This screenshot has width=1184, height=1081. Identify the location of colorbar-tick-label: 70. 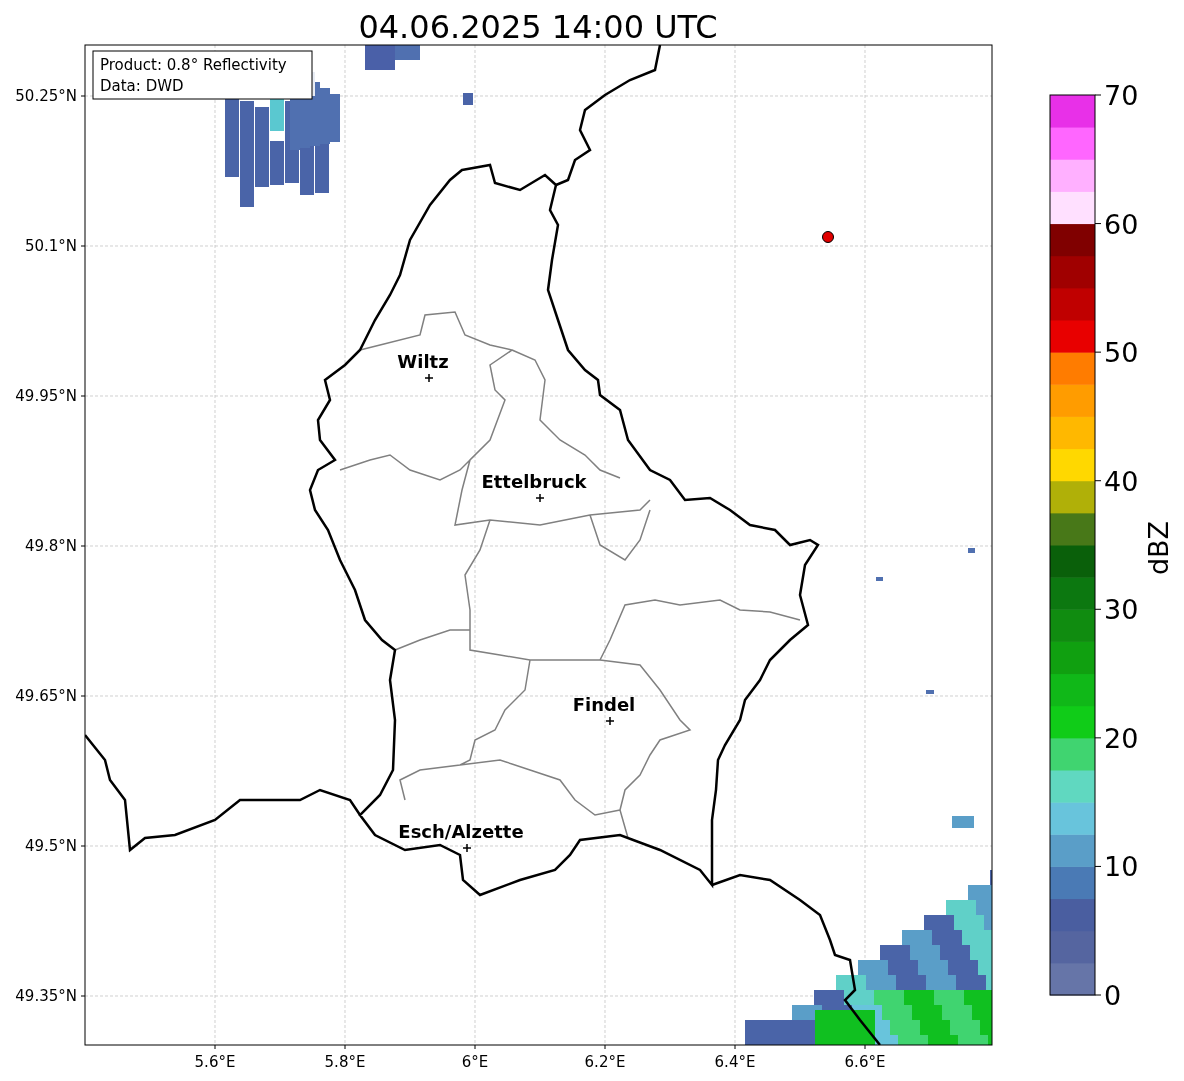
(1121, 95).